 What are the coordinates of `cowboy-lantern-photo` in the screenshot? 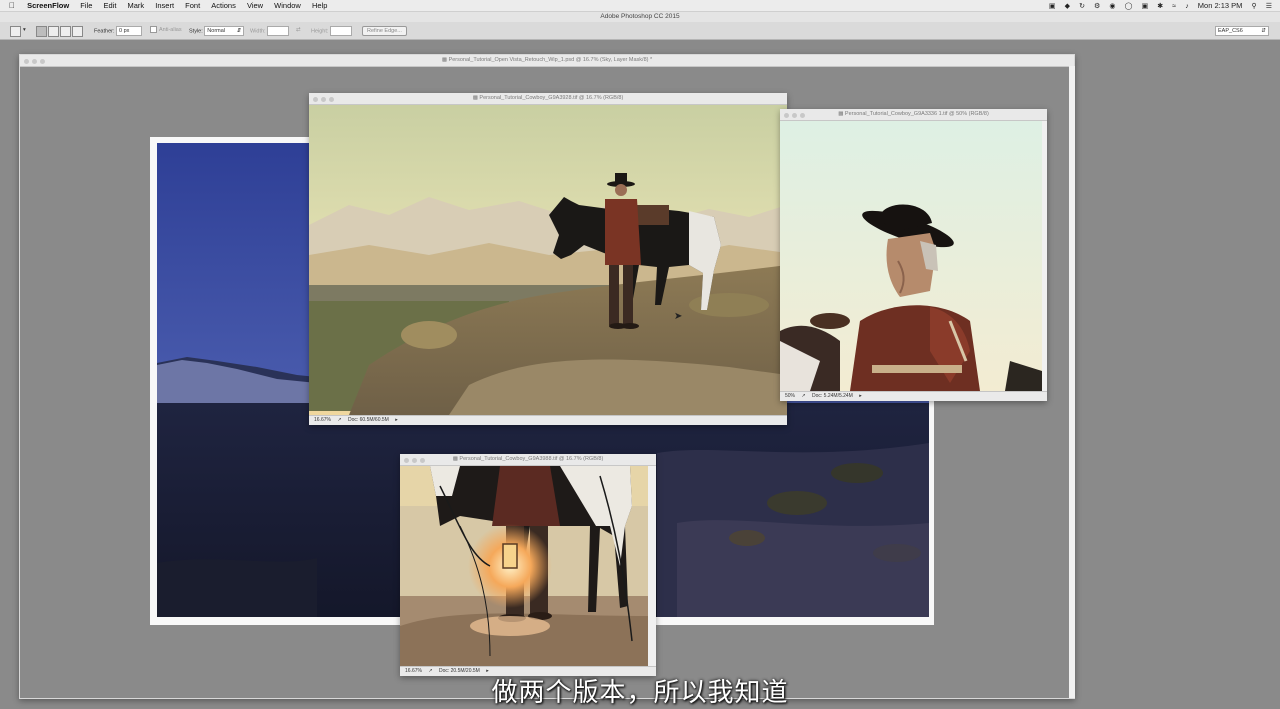 It's located at (524, 566).